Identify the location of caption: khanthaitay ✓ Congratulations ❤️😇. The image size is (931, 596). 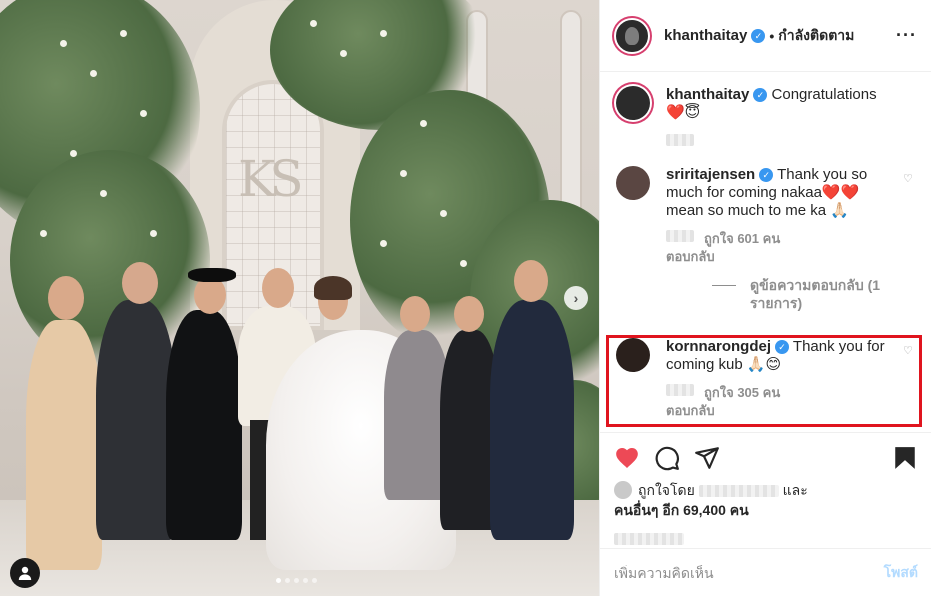
(765, 116).